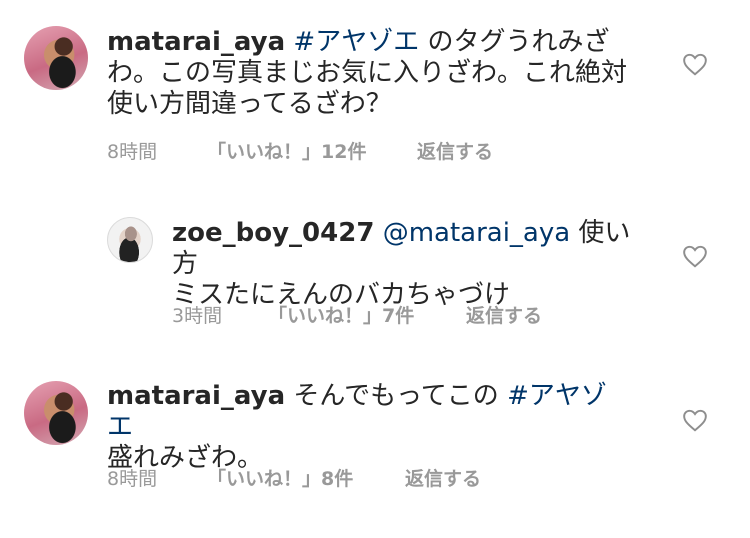 The height and width of the screenshot is (538, 750). What do you see at coordinates (367, 427) in the screenshot?
I see `comment-text: matarai_aya そんでもってこの #アヤゾエ 盛れみざわ。` at bounding box center [367, 427].